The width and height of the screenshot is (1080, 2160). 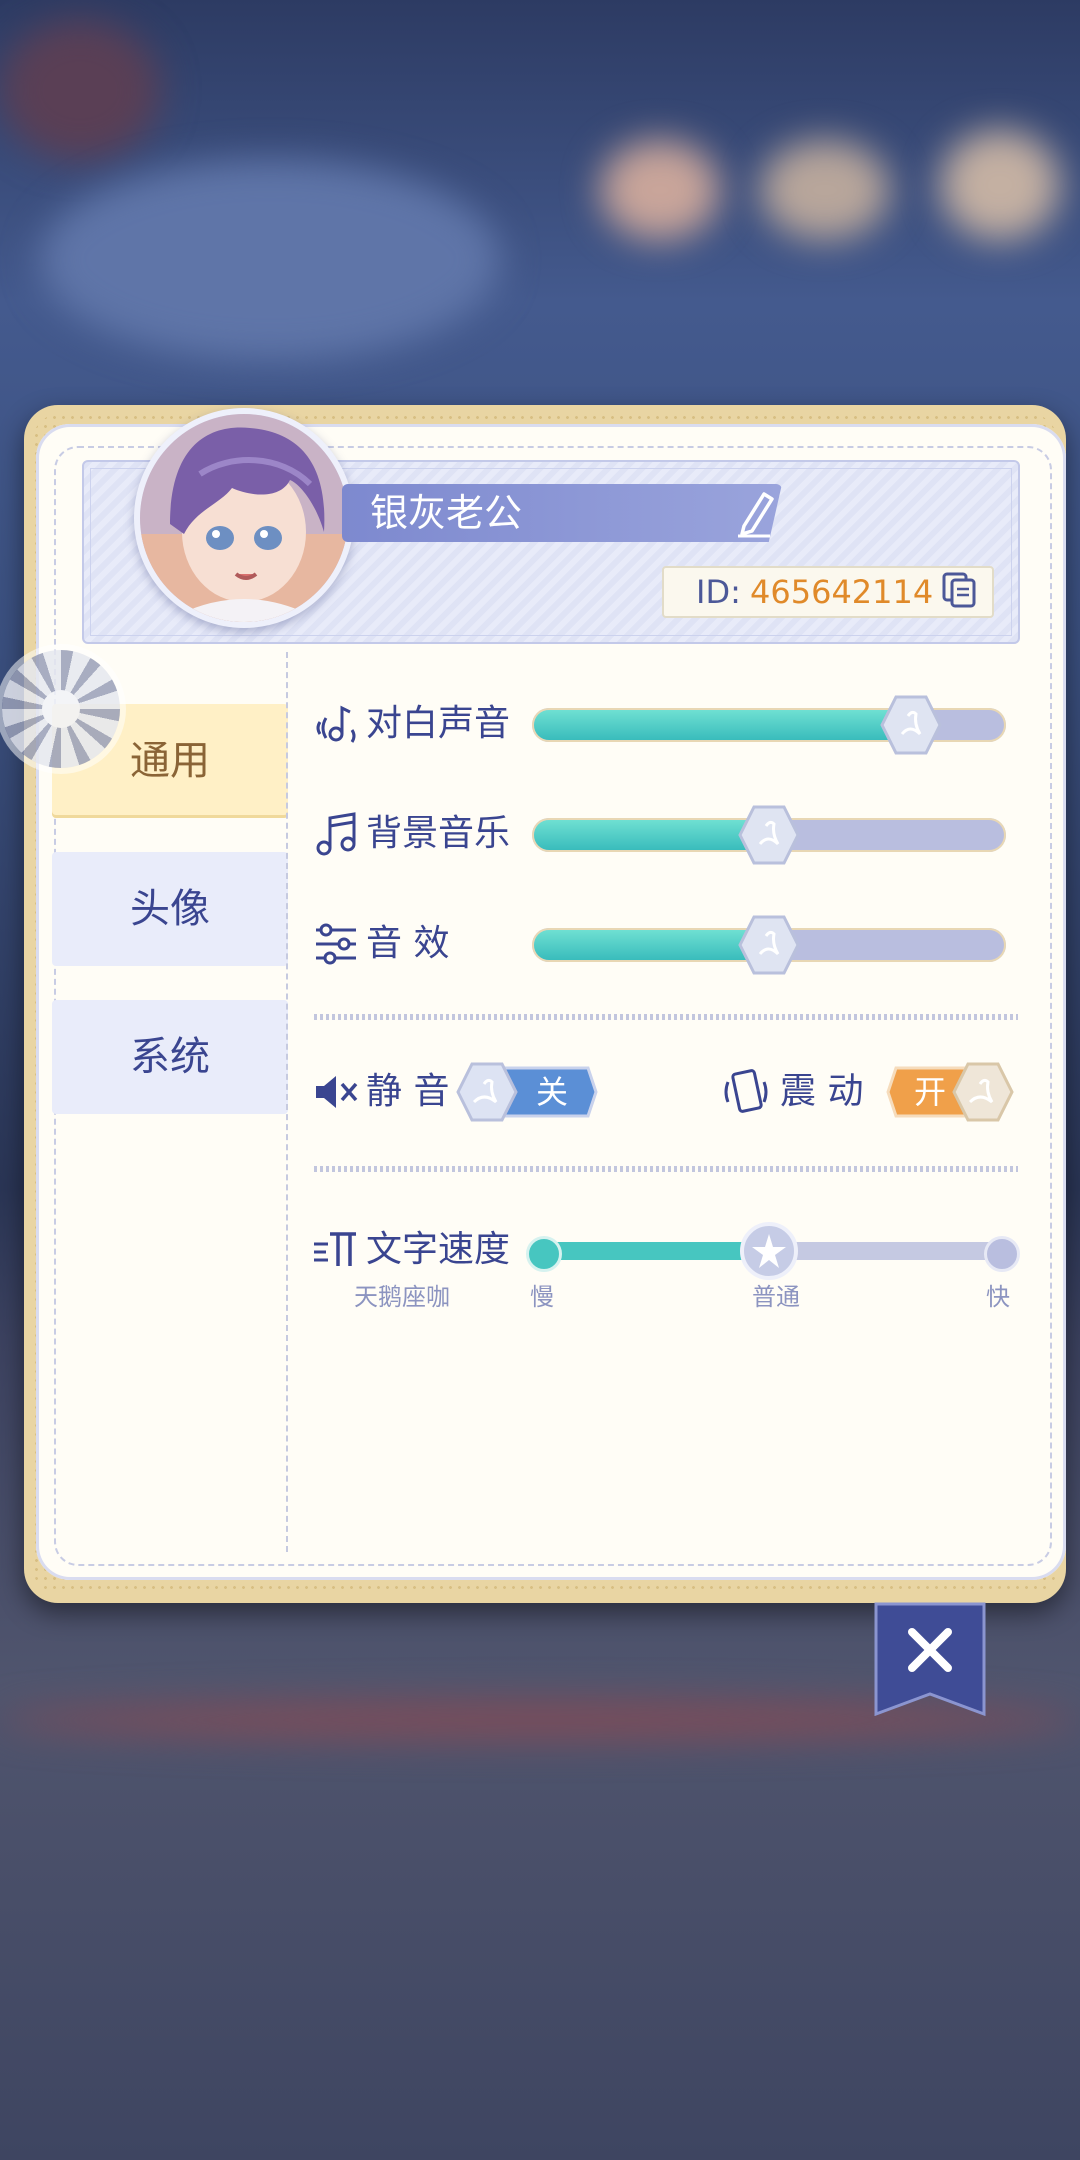 I want to click on vibrate-toggle-state: 开, so click(x=930, y=1092).